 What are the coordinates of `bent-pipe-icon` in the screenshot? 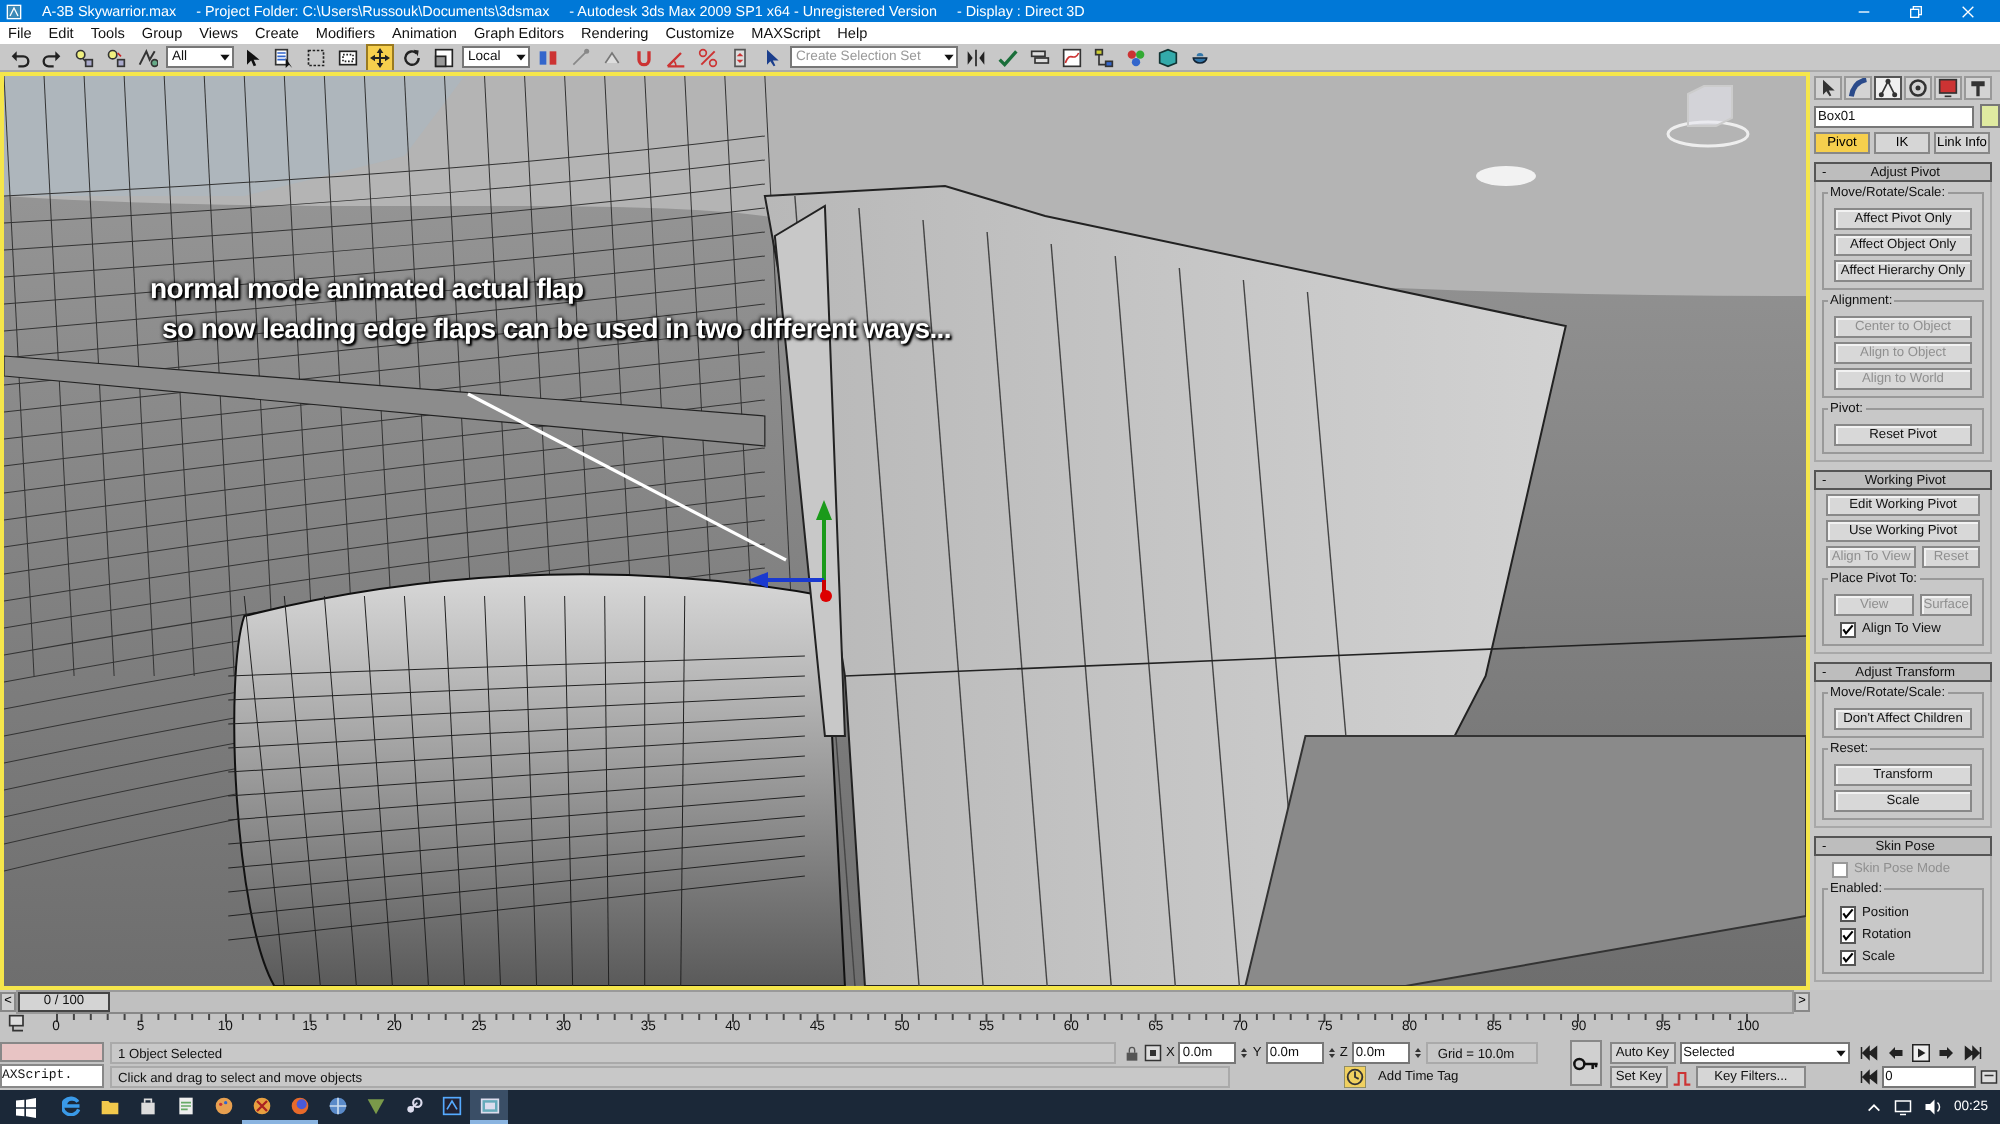 It's located at (1858, 88).